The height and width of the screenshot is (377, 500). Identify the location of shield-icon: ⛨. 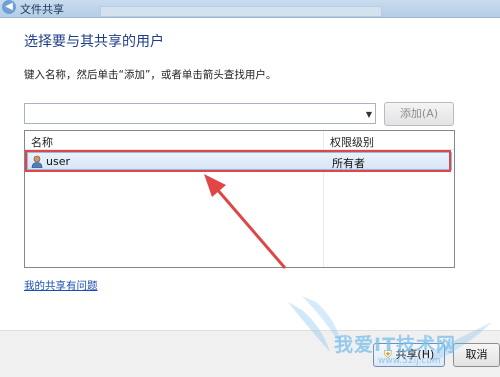
(387, 354).